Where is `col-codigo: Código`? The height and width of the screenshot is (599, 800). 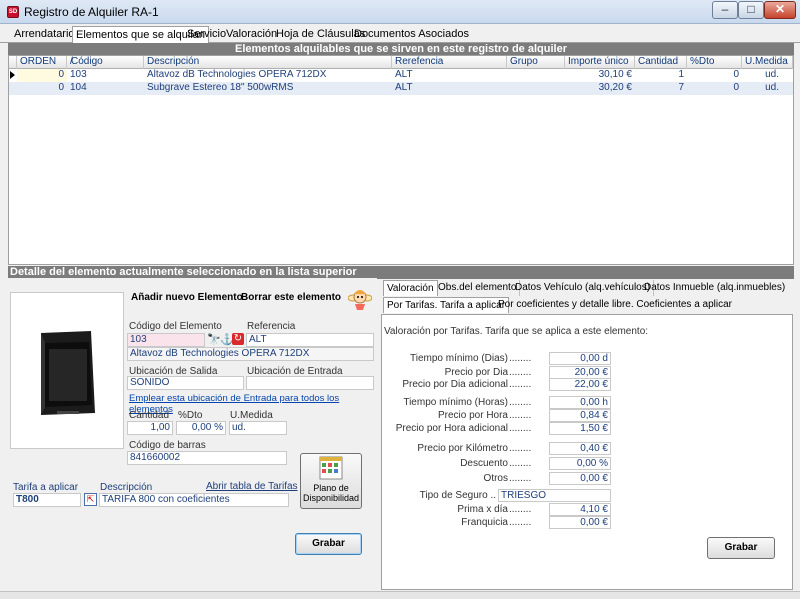
col-codigo: Código is located at coordinates (105, 62).